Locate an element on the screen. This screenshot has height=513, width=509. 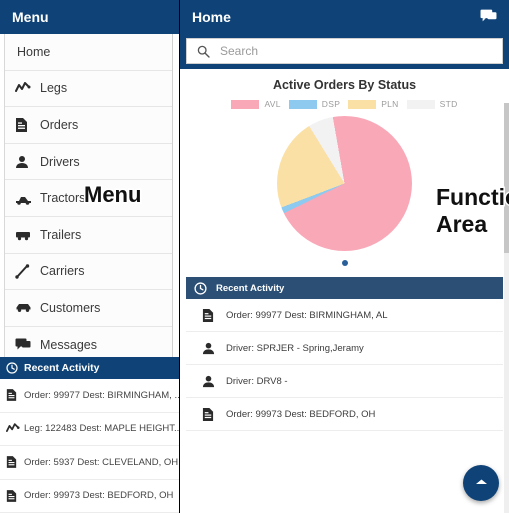
sidebar-item-label: Drivers is located at coordinates (60, 161).